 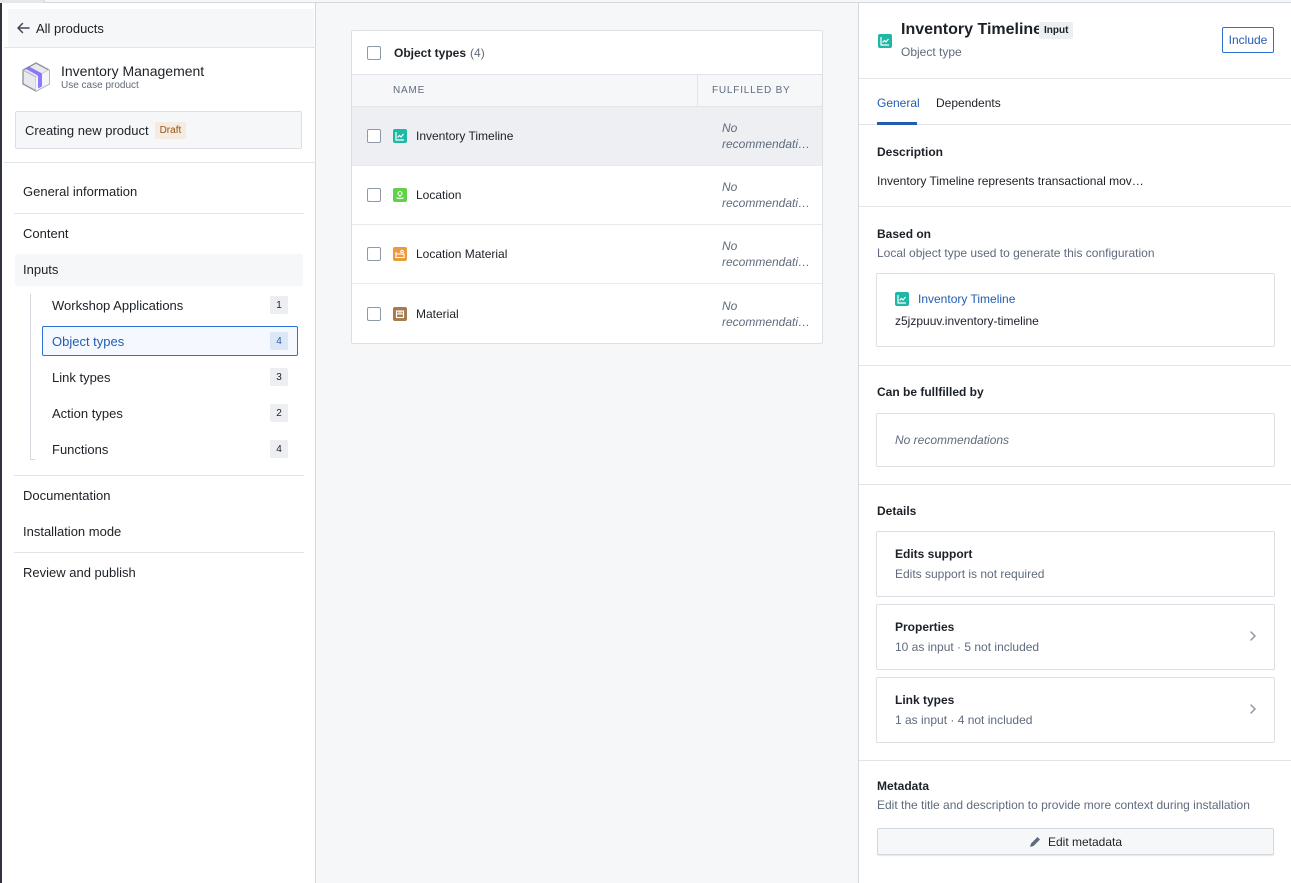 I want to click on column-headers: NAME FULFILLED BY, so click(x=587, y=91).